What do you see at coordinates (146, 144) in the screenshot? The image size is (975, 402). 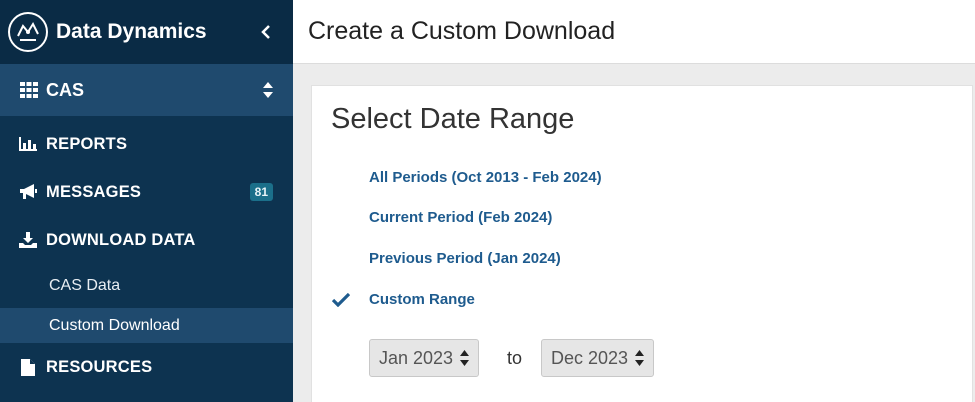 I see `nav-item-reports: REPORTS` at bounding box center [146, 144].